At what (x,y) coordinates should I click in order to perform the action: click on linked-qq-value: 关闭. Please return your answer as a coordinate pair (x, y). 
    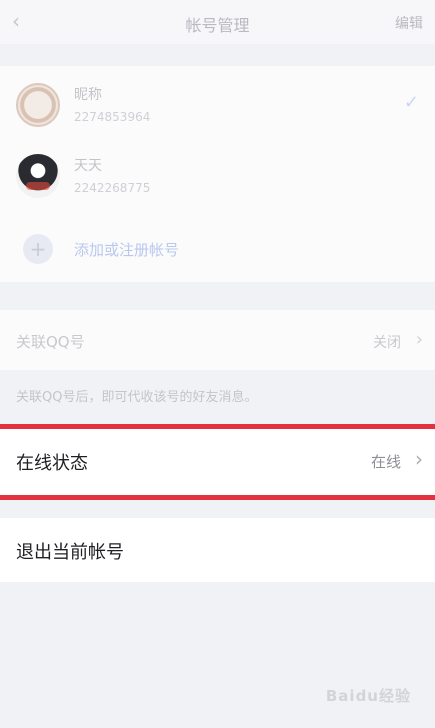
    Looking at the image, I should click on (387, 343).